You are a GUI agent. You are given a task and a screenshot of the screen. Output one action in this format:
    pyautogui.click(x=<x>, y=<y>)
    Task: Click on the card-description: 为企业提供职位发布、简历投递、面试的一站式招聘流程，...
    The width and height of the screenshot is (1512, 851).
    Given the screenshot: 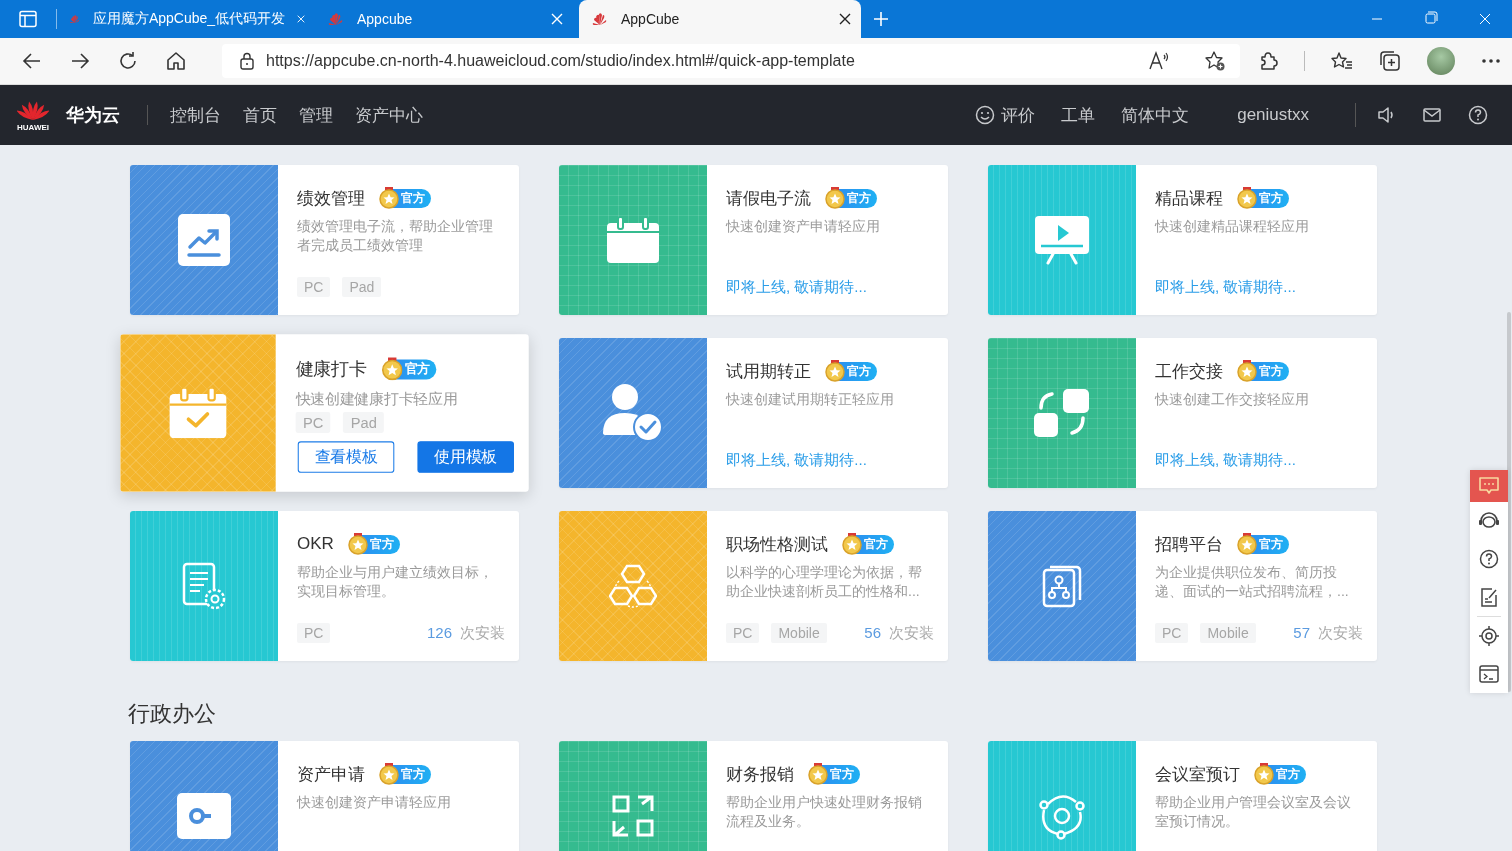 What is the action you would take?
    pyautogui.click(x=1252, y=582)
    